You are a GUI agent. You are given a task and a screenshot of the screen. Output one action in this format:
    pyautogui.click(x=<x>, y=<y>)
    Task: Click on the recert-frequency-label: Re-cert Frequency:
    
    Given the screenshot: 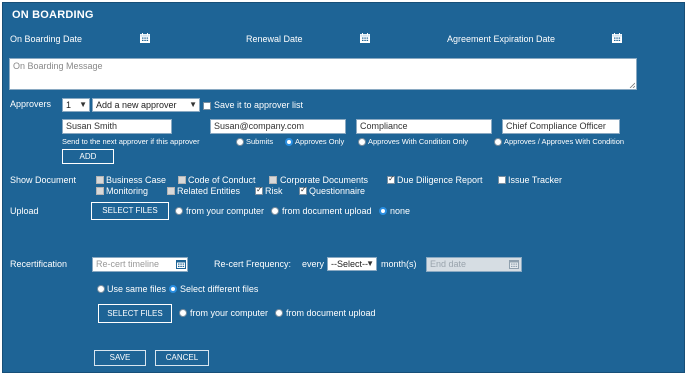 What is the action you would take?
    pyautogui.click(x=253, y=264)
    